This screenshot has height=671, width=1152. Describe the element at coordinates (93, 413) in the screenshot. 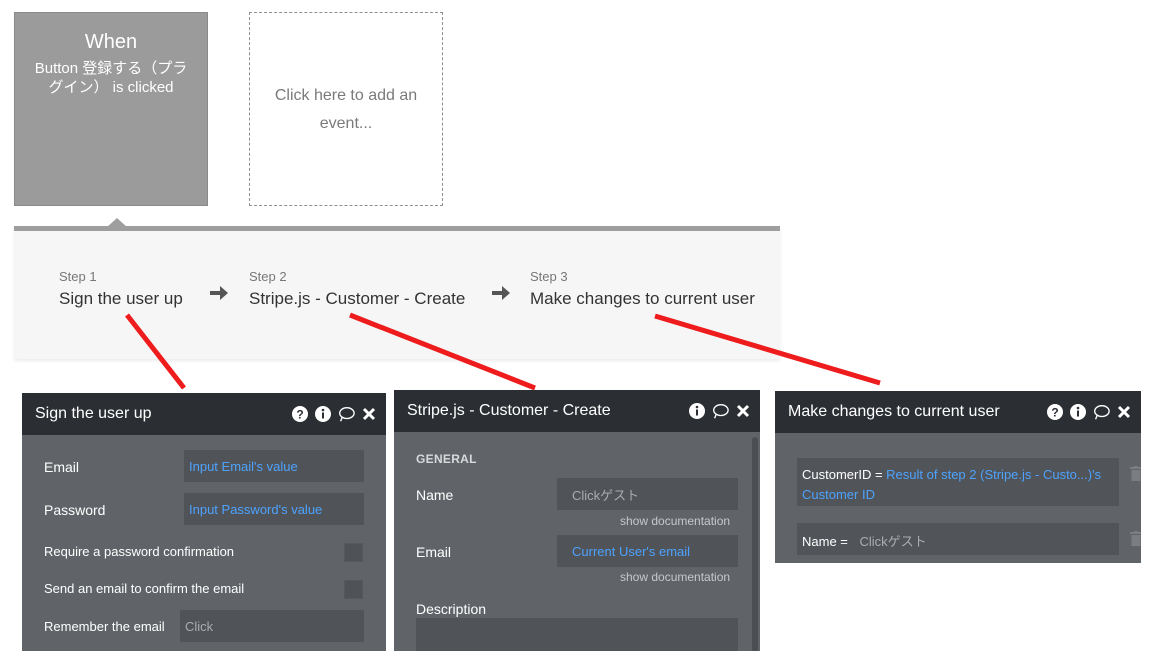

I see `panel-title: Sign the user up` at that location.